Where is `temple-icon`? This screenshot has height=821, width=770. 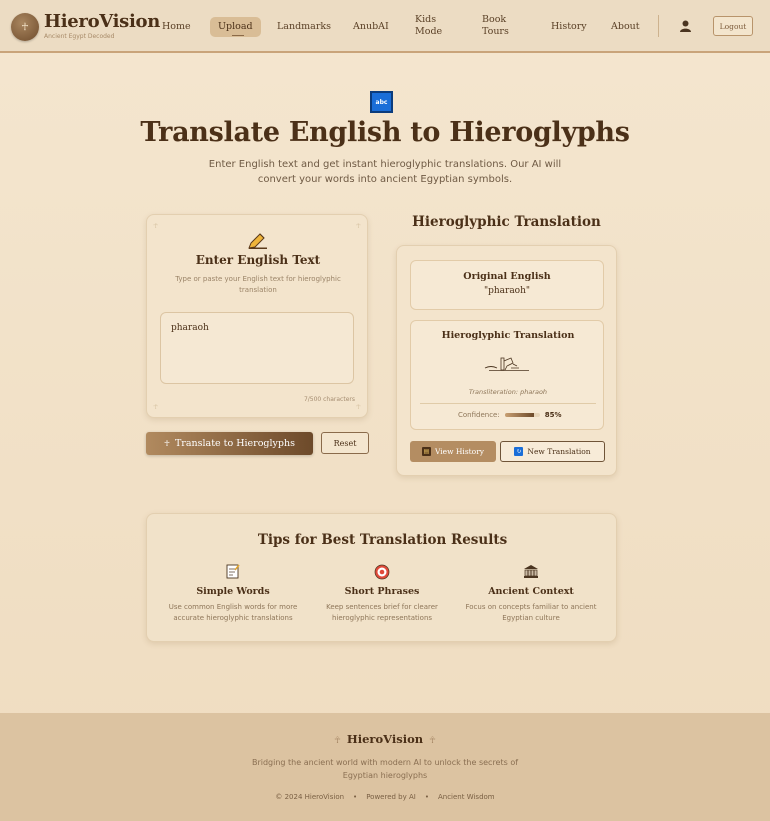
temple-icon is located at coordinates (531, 573).